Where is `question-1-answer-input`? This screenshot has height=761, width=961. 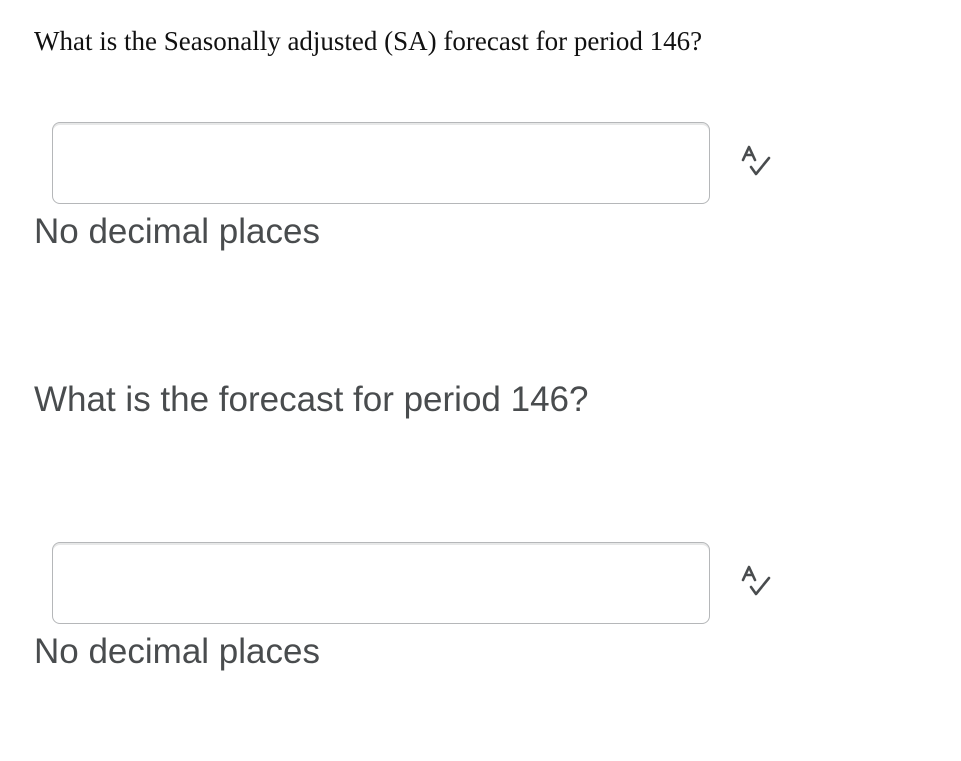 question-1-answer-input is located at coordinates (381, 163).